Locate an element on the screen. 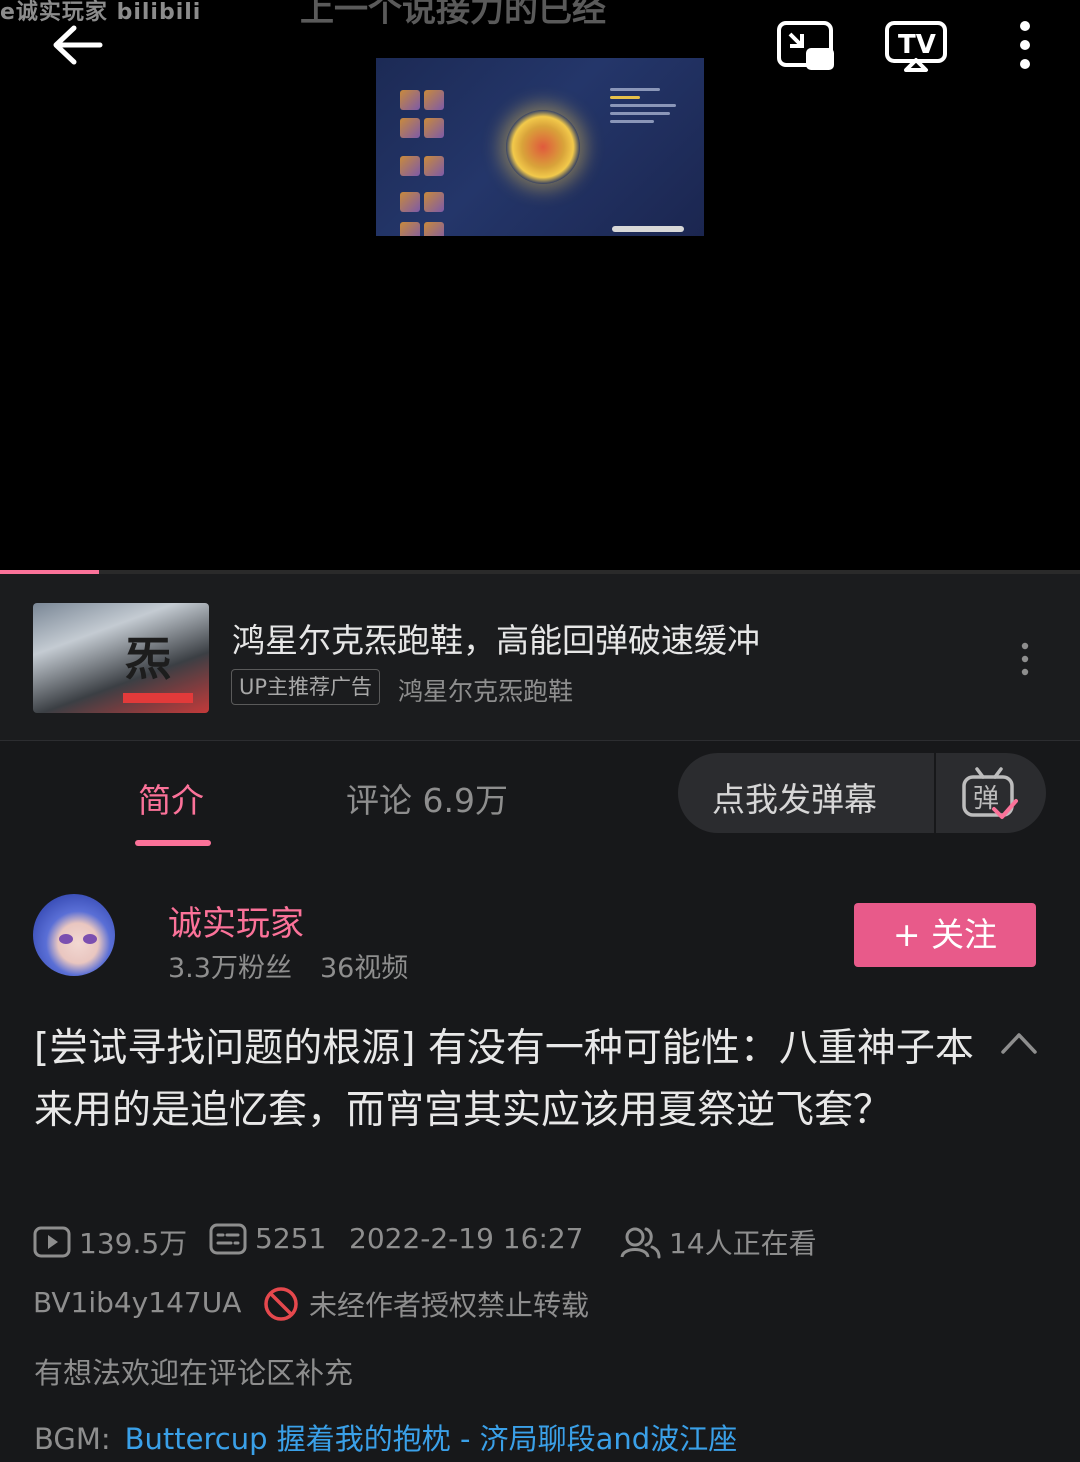 This screenshot has height=1462, width=1080. picture-in-picture-icon is located at coordinates (806, 46).